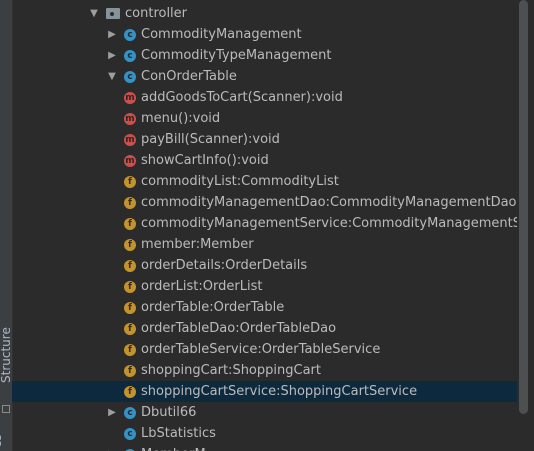 The image size is (534, 451). What do you see at coordinates (210, 139) in the screenshot?
I see `tree-item-label: payBill(Scanner):void` at bounding box center [210, 139].